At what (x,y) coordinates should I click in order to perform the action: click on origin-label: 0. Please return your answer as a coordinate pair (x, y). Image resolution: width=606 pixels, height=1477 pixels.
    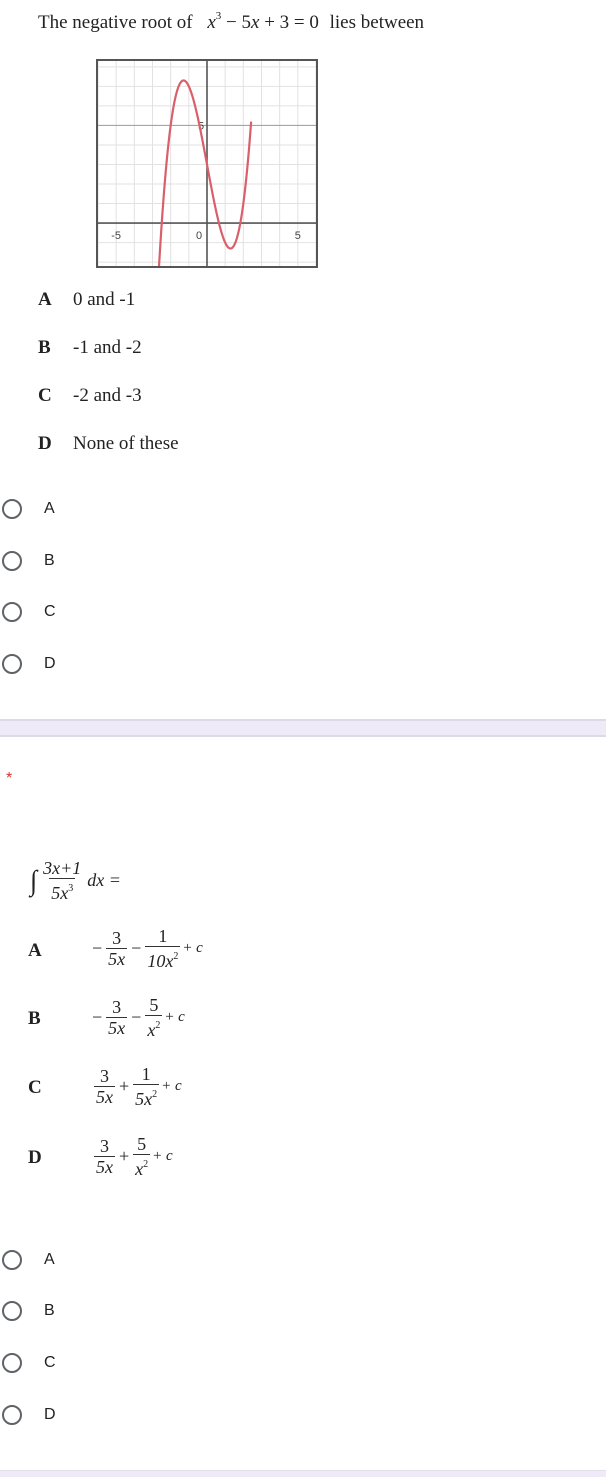
    Looking at the image, I should click on (199, 236).